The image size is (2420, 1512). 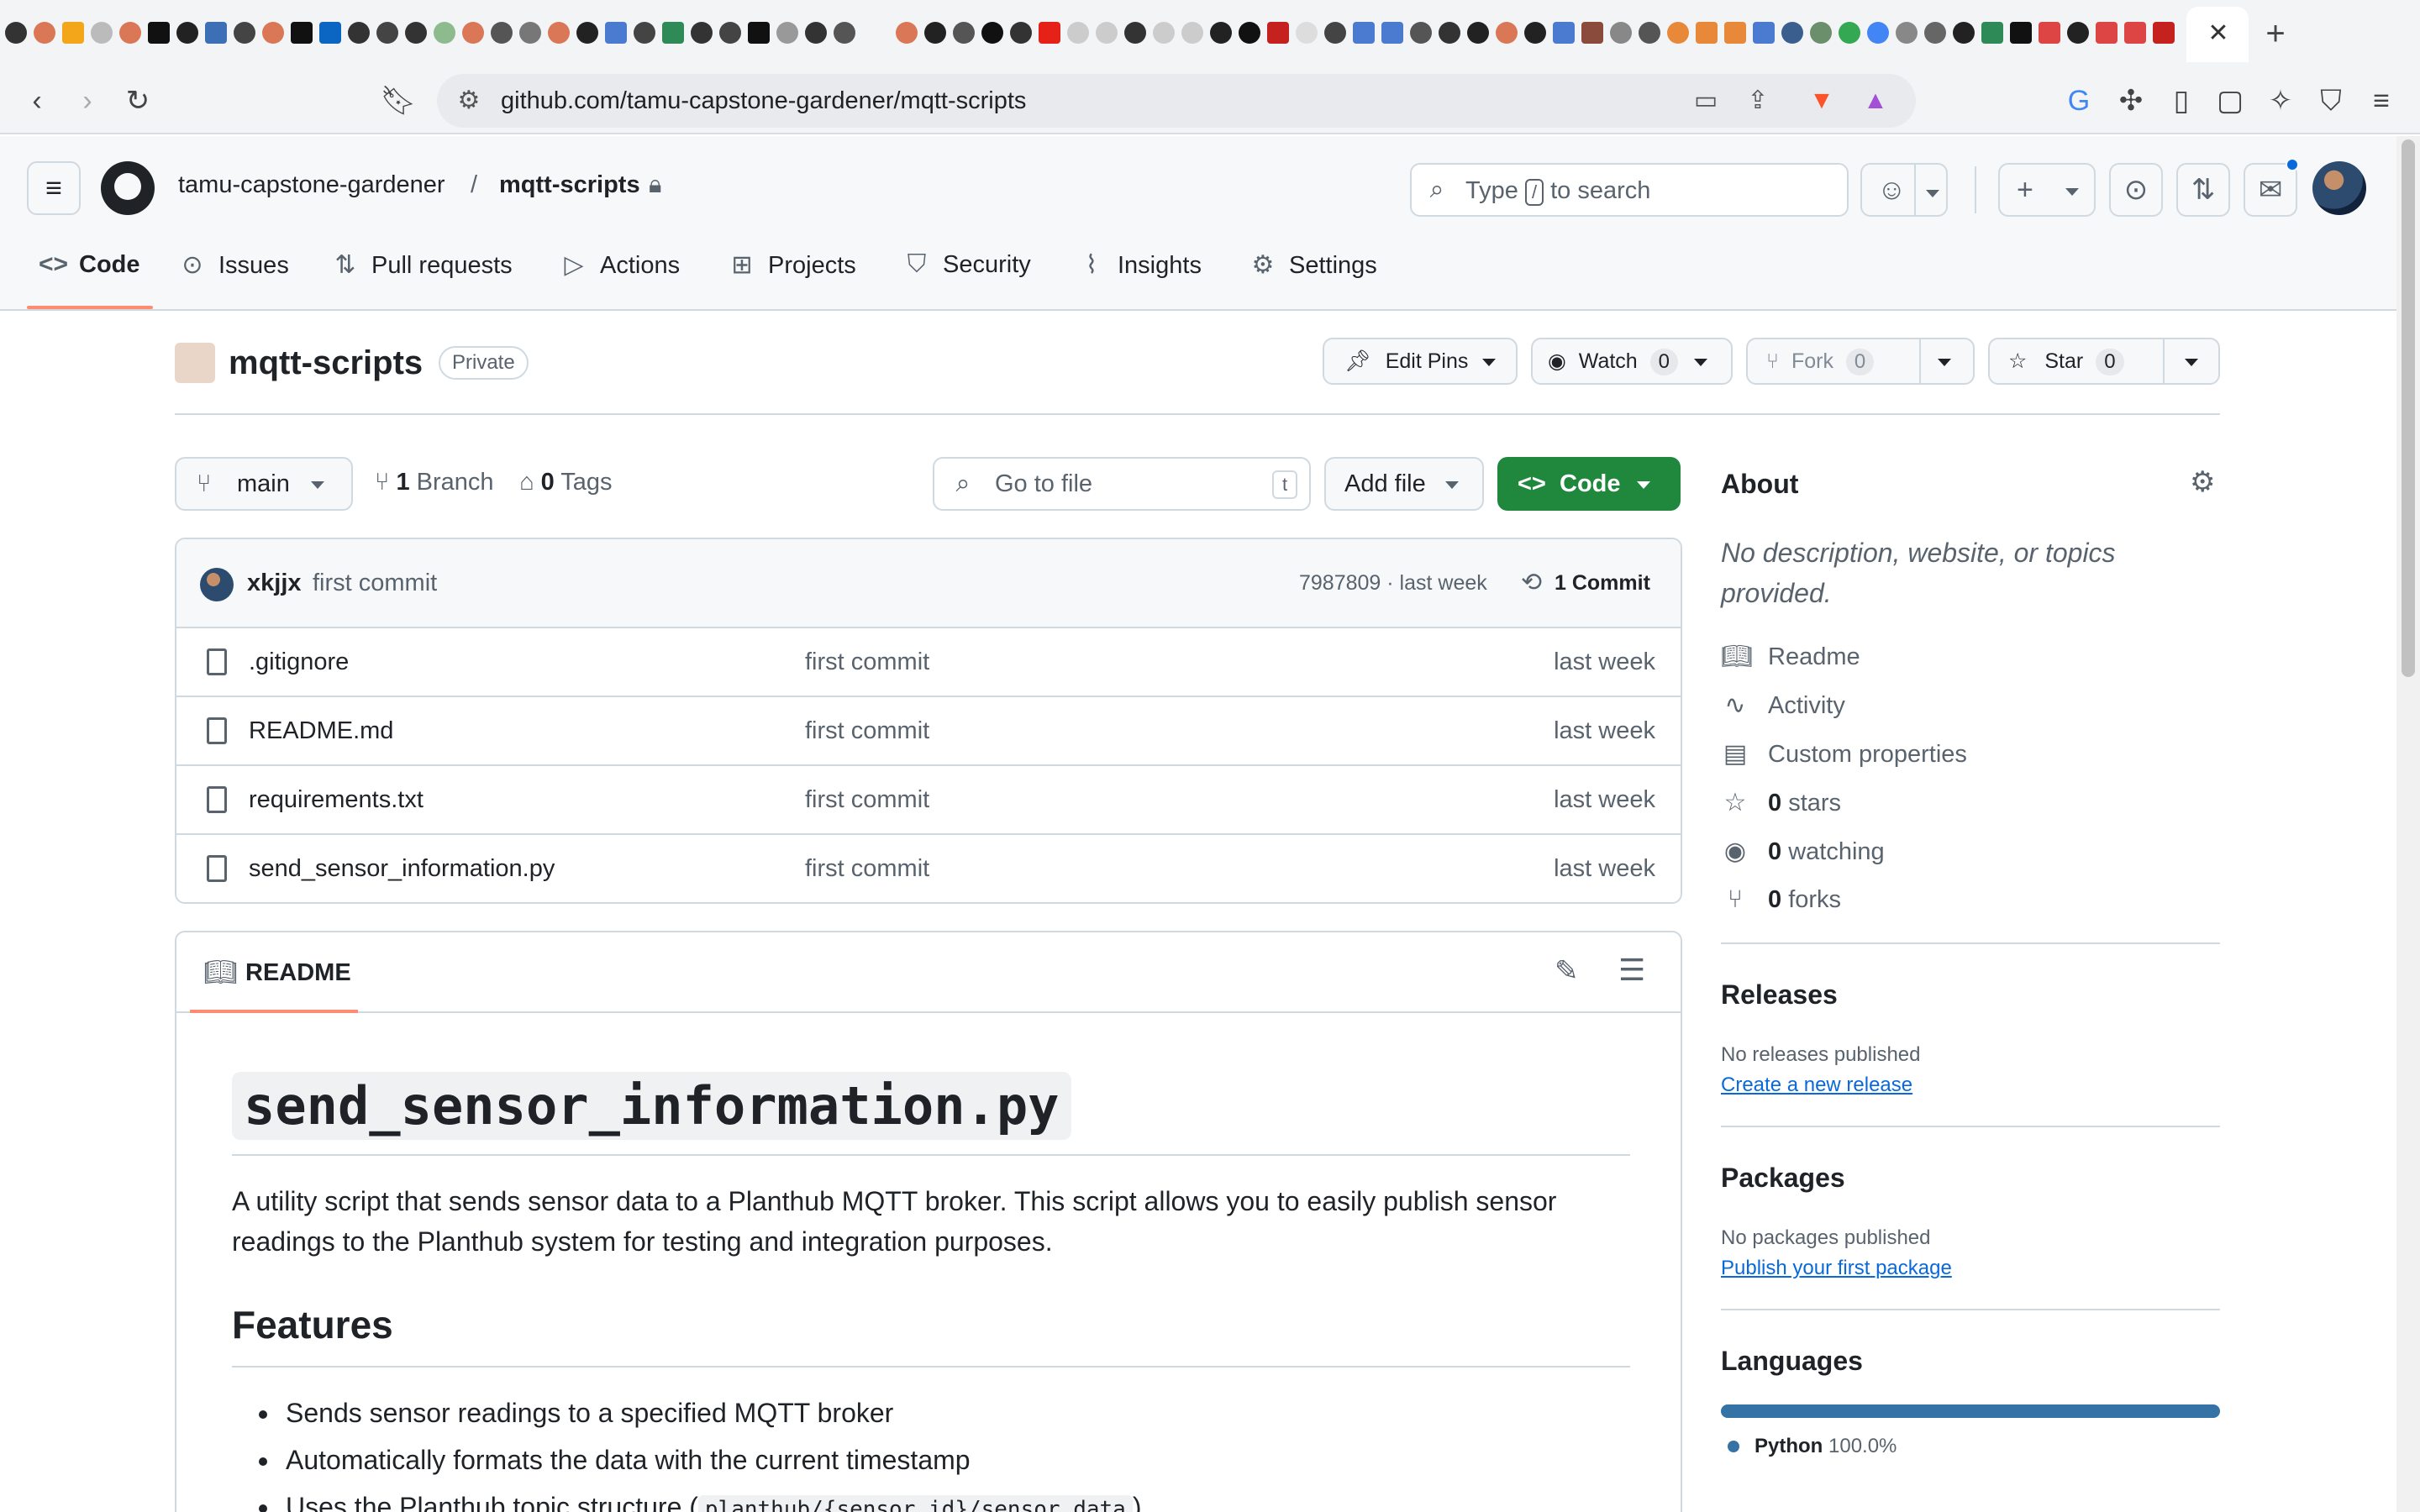 What do you see at coordinates (1836, 1268) in the screenshot?
I see `publish-package-link: Publish your first package` at bounding box center [1836, 1268].